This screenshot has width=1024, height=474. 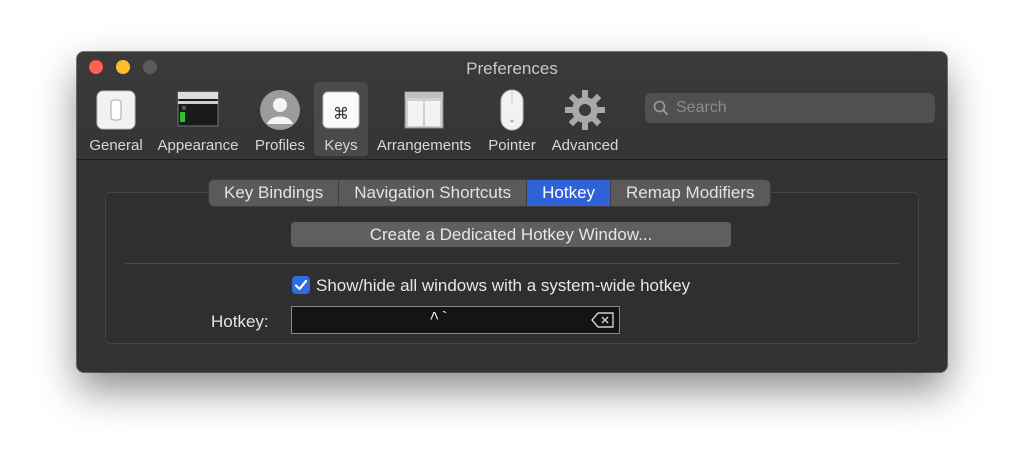 I want to click on tab-hotkey: Hotkey, so click(x=569, y=193).